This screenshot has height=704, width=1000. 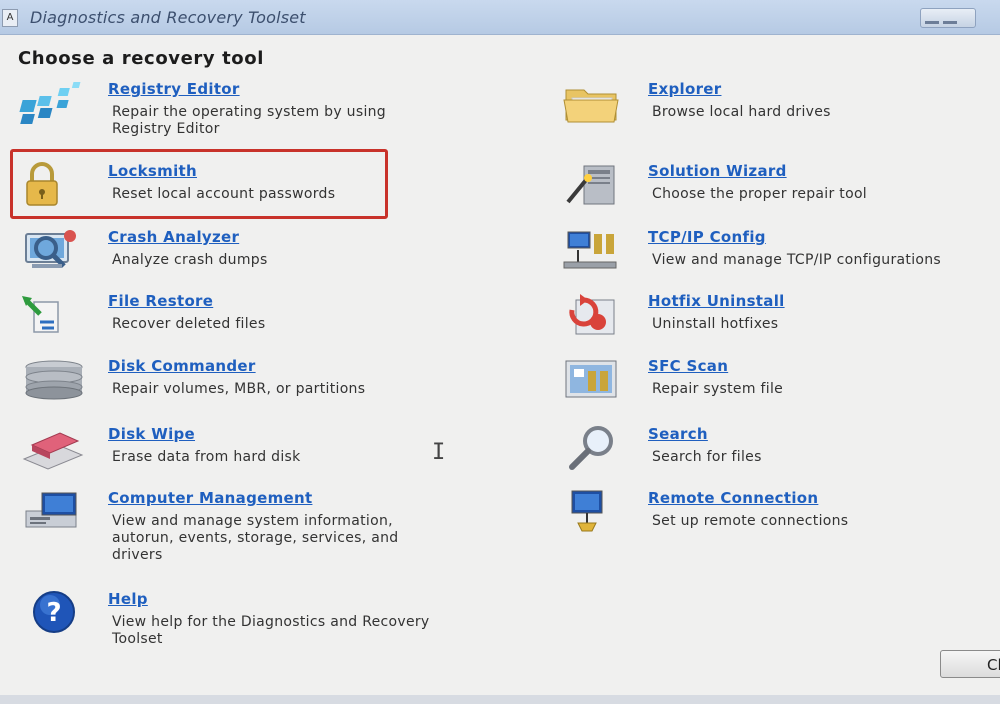 I want to click on computer-management-desc-line2: autorun, events, storage, services, and, so click(x=255, y=538).